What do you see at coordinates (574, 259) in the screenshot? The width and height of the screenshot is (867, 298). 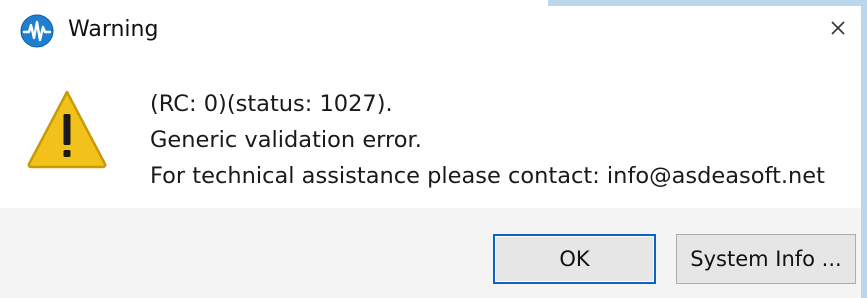 I see `ok-button: OK` at bounding box center [574, 259].